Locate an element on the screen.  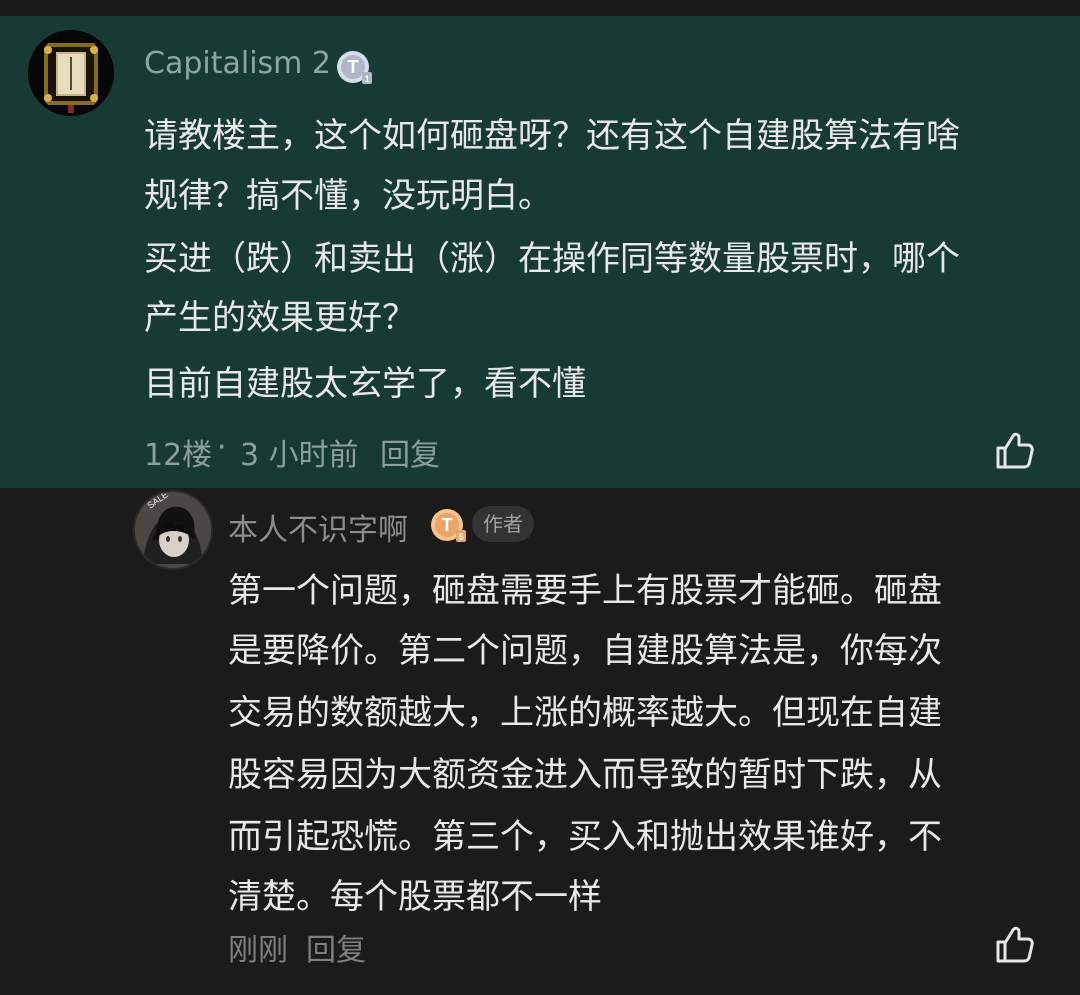
main-comment-avatar is located at coordinates (71, 73).